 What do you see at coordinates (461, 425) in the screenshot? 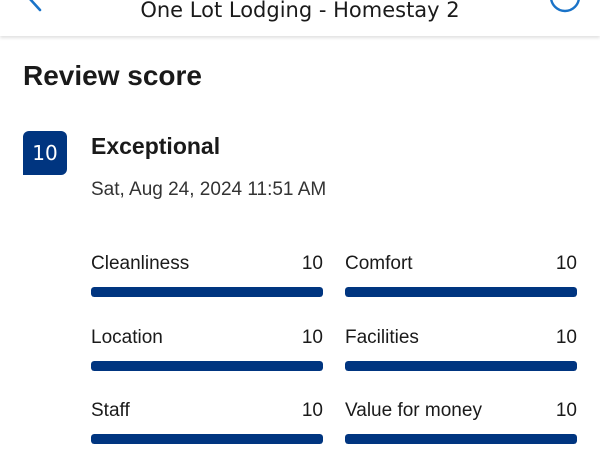
I see `category-value-for-money: Value for money 10` at bounding box center [461, 425].